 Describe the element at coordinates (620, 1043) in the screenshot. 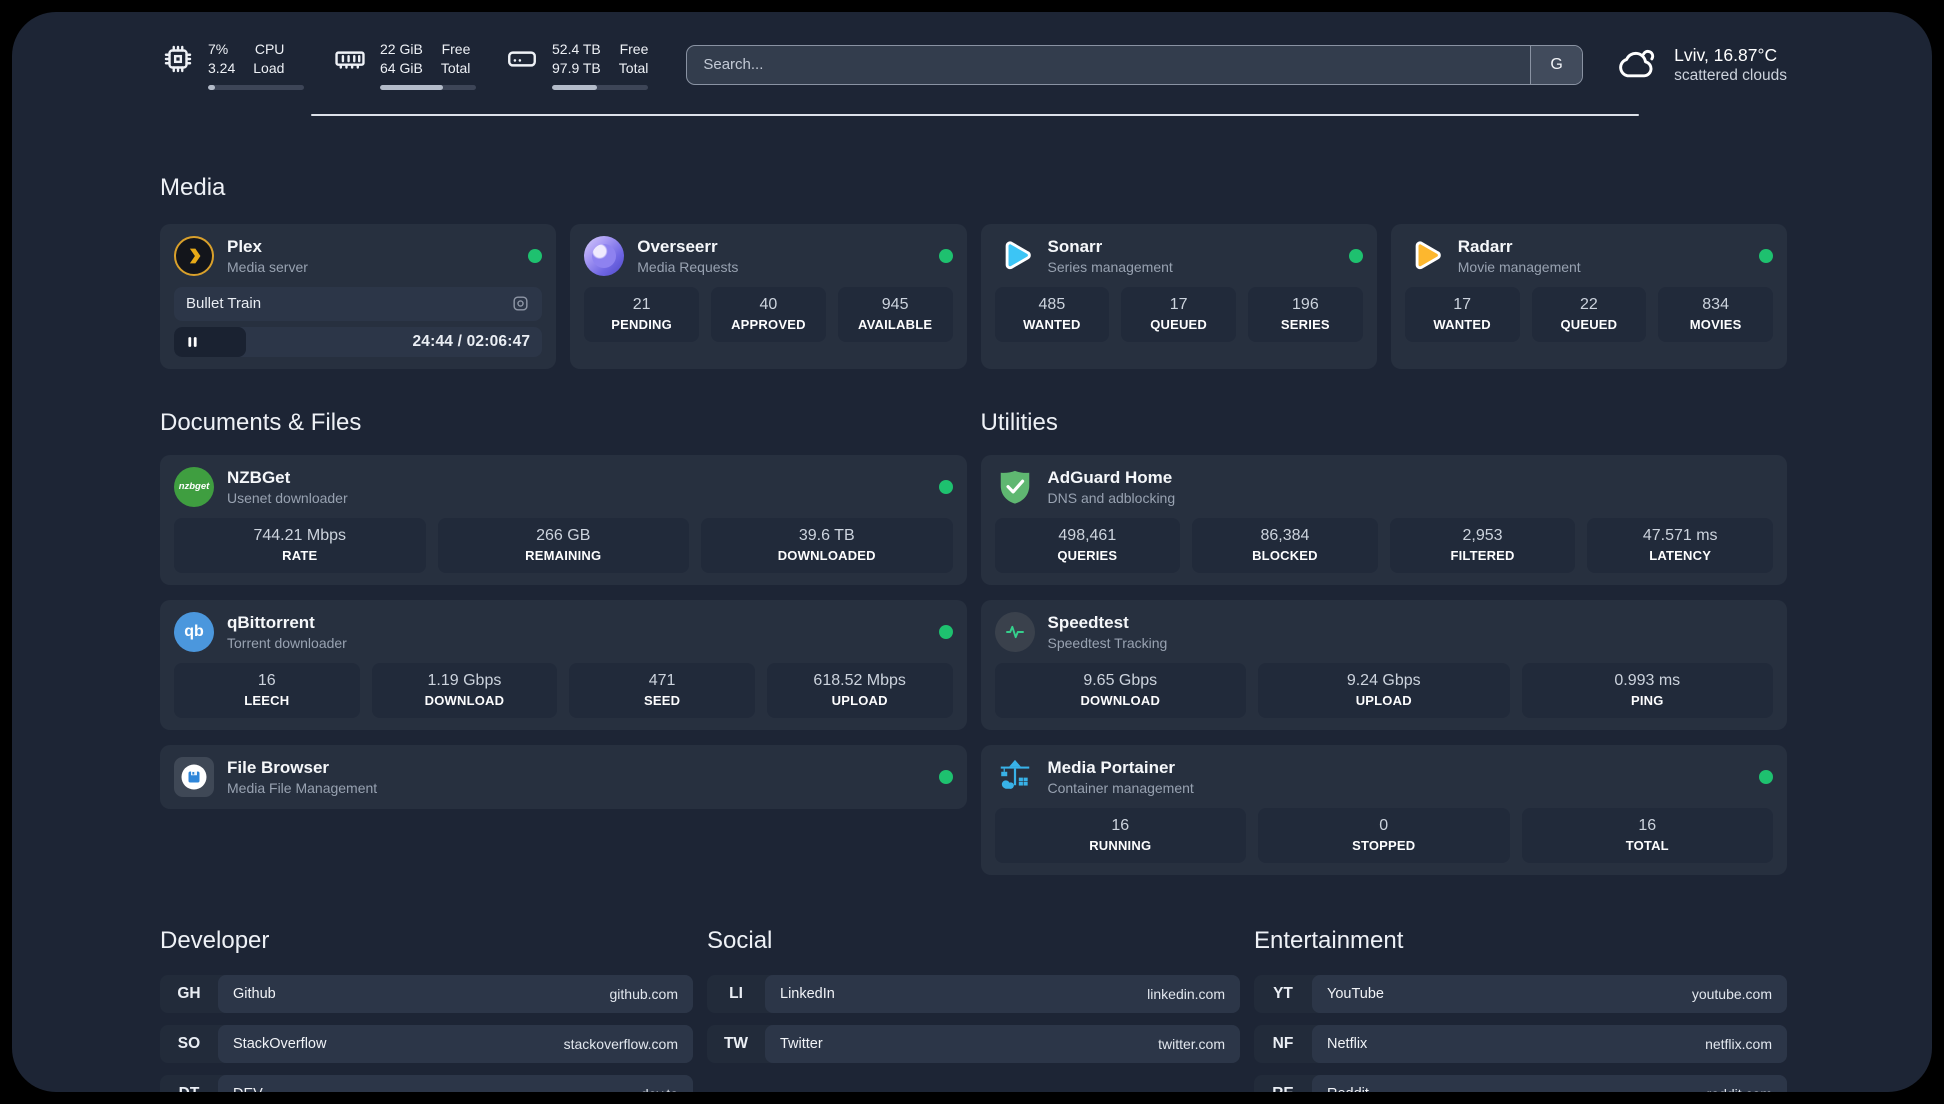

I see `bookmark-url: stackoverflow.com` at that location.